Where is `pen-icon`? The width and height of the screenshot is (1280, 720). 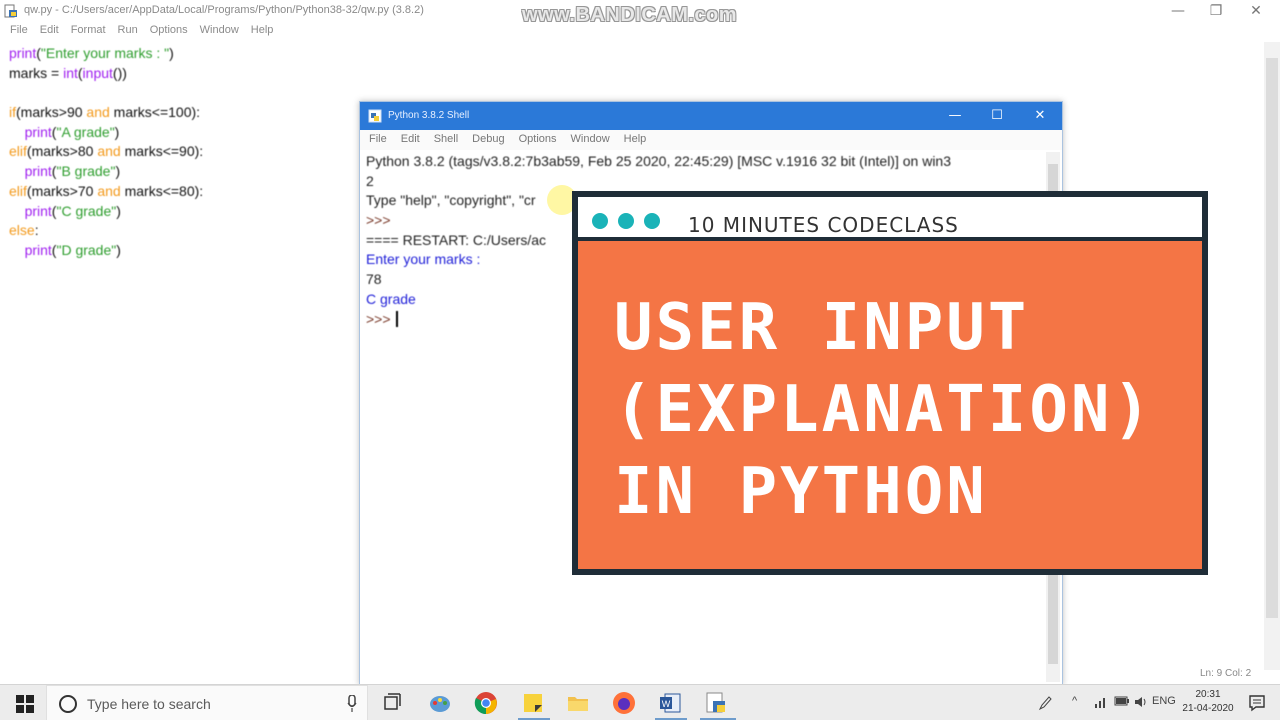
pen-icon is located at coordinates (1045, 703).